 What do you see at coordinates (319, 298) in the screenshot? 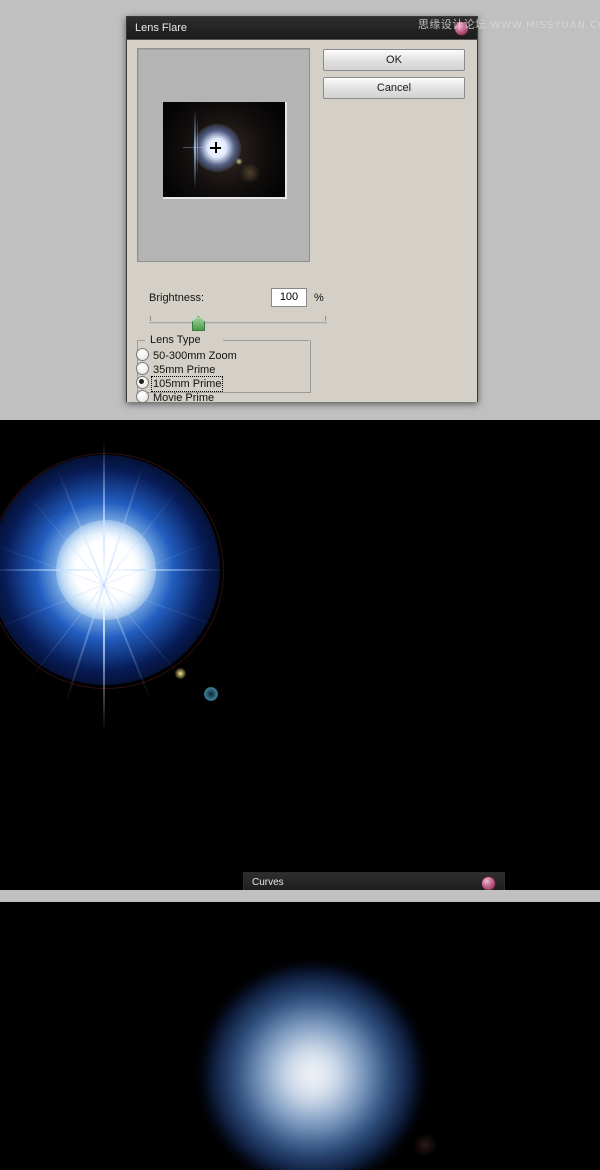
I see `brightness-unit-label: %` at bounding box center [319, 298].